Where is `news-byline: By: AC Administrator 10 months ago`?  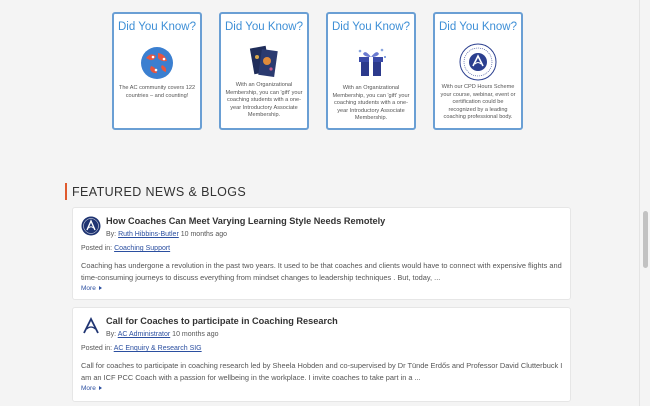 news-byline: By: AC Administrator 10 months ago is located at coordinates (162, 334).